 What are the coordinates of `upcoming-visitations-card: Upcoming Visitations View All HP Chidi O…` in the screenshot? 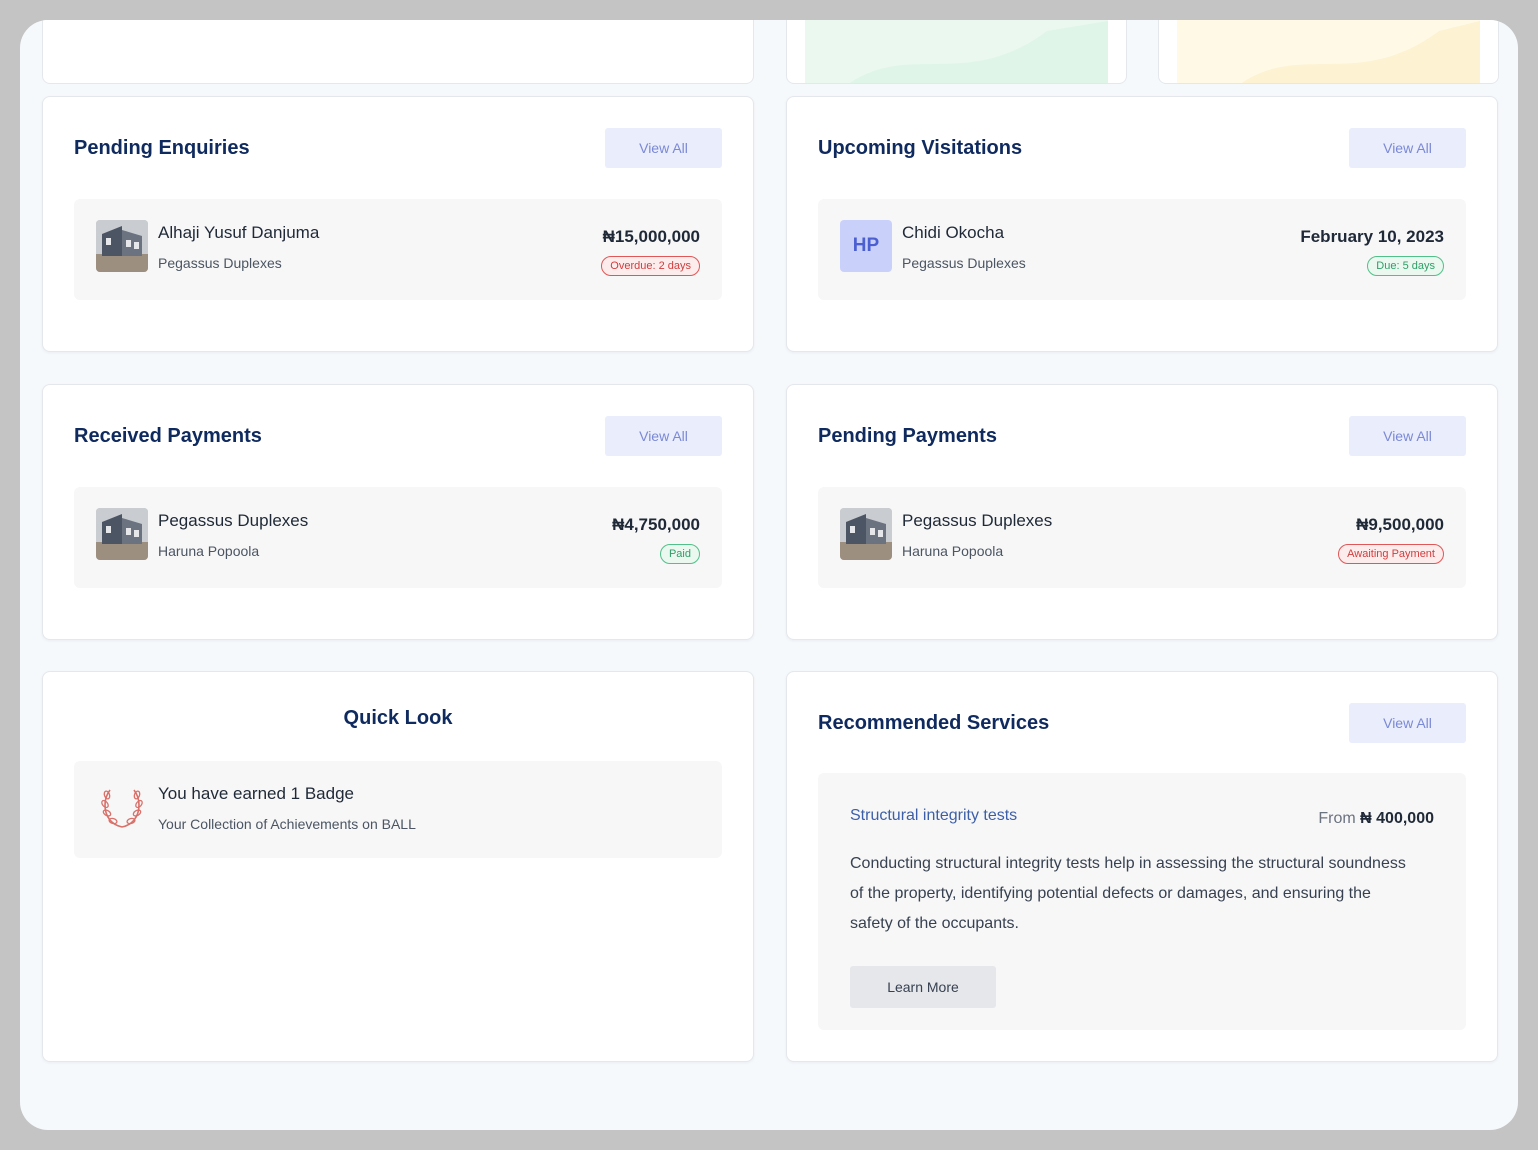 It's located at (1142, 224).